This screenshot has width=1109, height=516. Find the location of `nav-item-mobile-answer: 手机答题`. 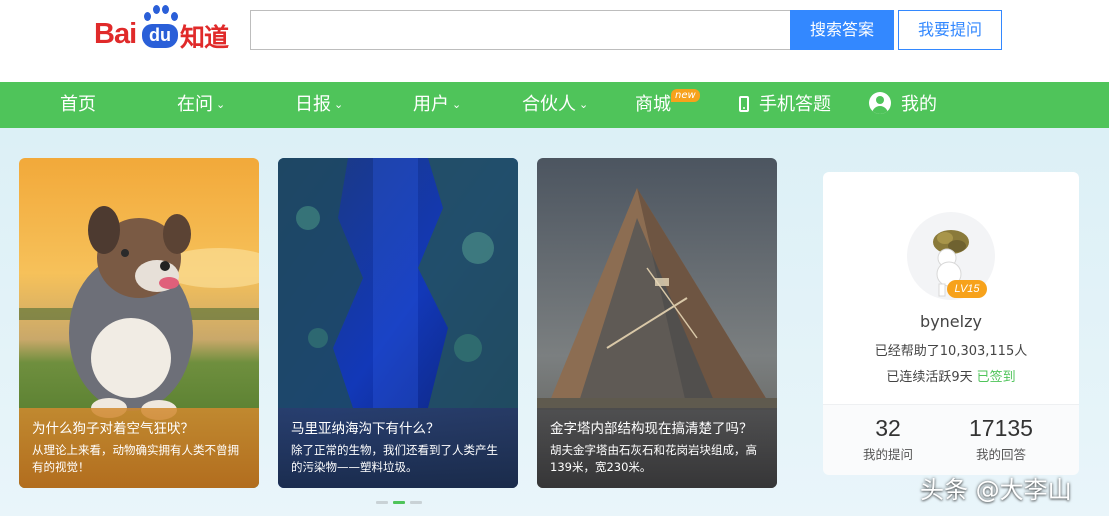

nav-item-mobile-answer: 手机答题 is located at coordinates (785, 105).